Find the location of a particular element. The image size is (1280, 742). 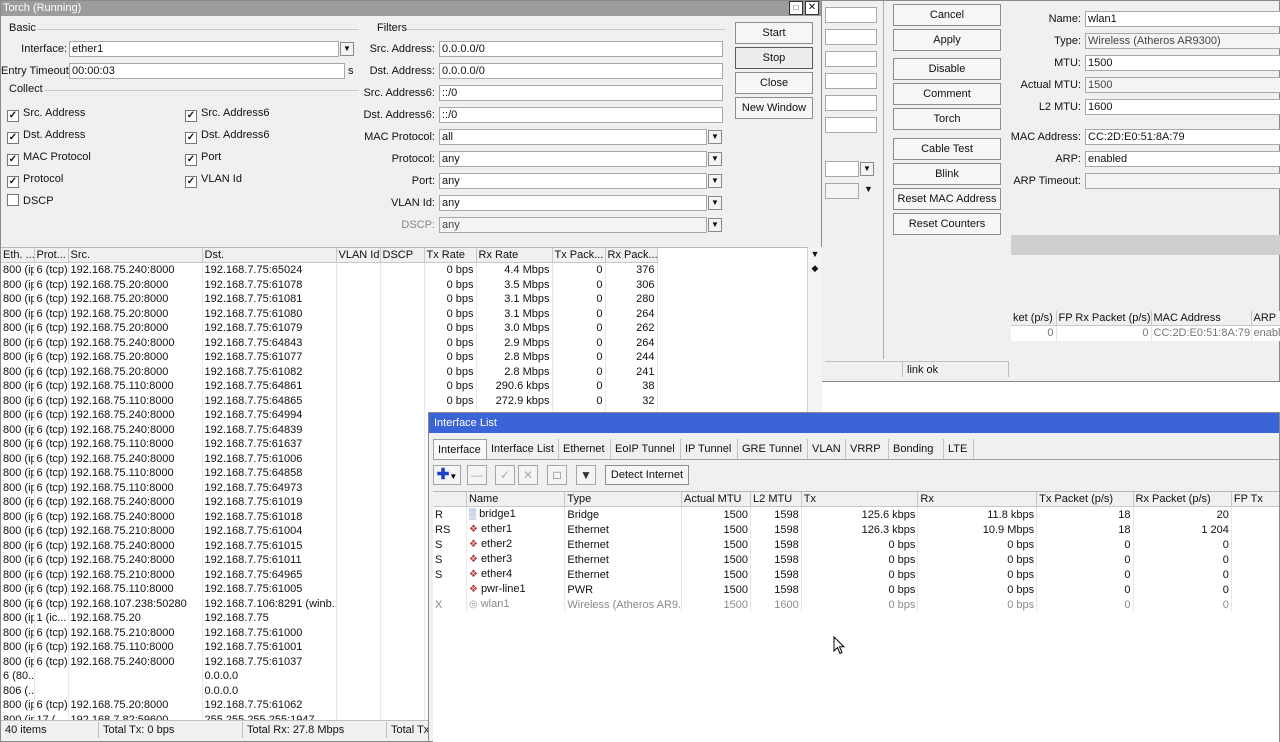

torch-column-header: VLAN Id is located at coordinates (358, 255).